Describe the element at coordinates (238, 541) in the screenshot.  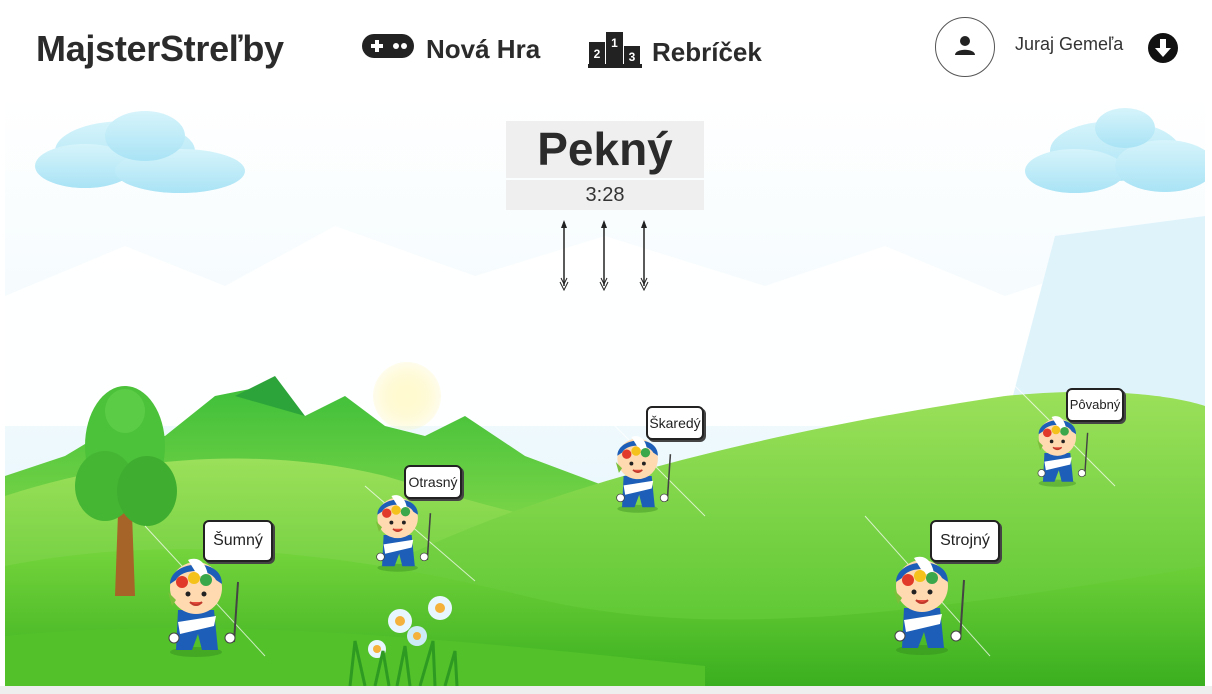
I see `target-word-sign: Šumný` at that location.